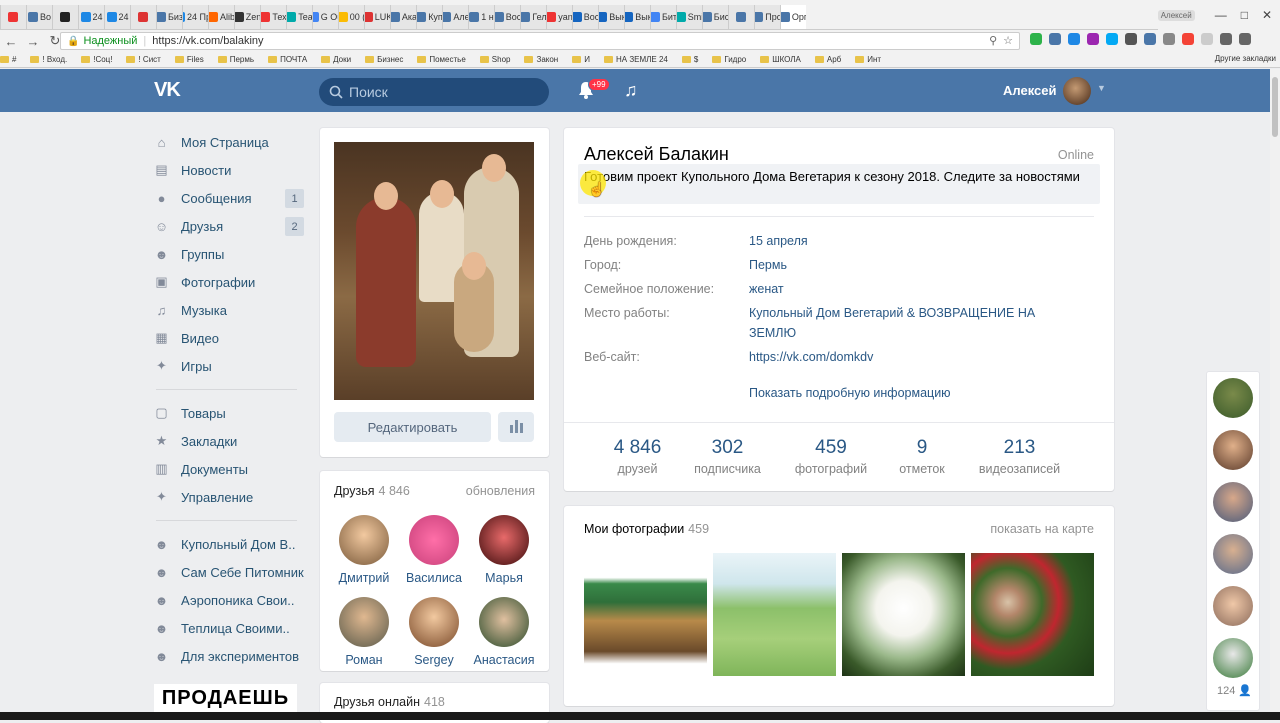 The width and height of the screenshot is (1280, 723). What do you see at coordinates (225, 698) in the screenshot?
I see `promo-banner: ПРОДАЕШЬ` at bounding box center [225, 698].